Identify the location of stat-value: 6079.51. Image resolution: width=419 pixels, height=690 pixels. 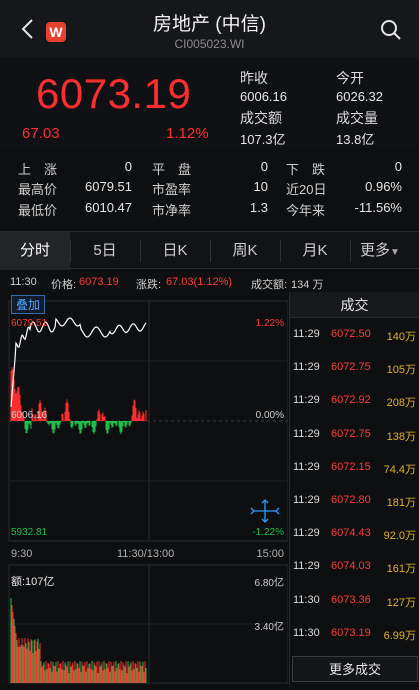
(108, 186).